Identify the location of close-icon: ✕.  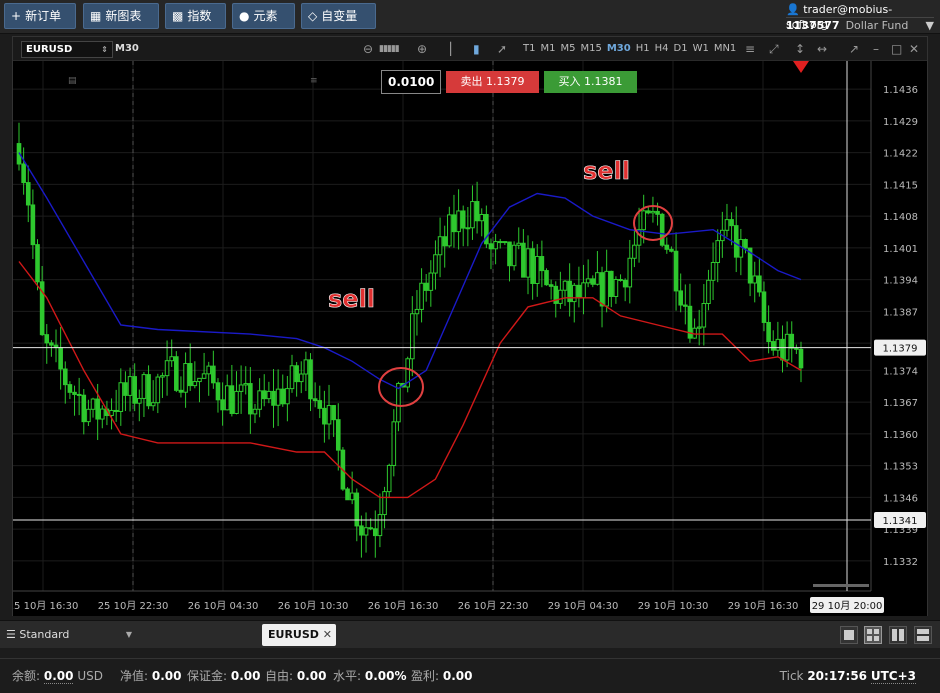
(914, 49).